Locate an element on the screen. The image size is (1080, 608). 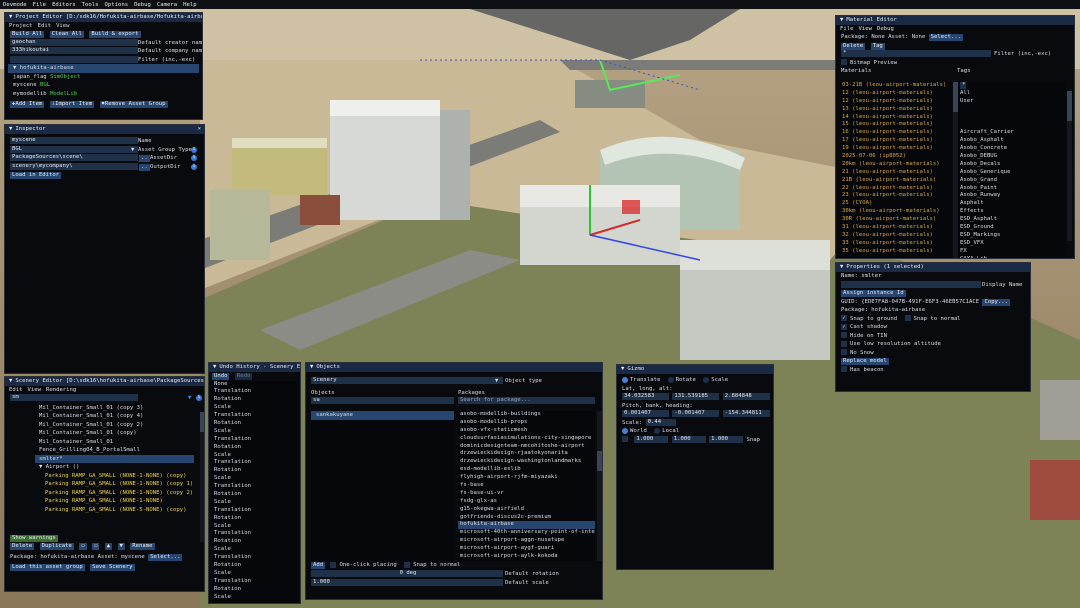
longitude-input: 131.539185 is located at coordinates (696, 396).